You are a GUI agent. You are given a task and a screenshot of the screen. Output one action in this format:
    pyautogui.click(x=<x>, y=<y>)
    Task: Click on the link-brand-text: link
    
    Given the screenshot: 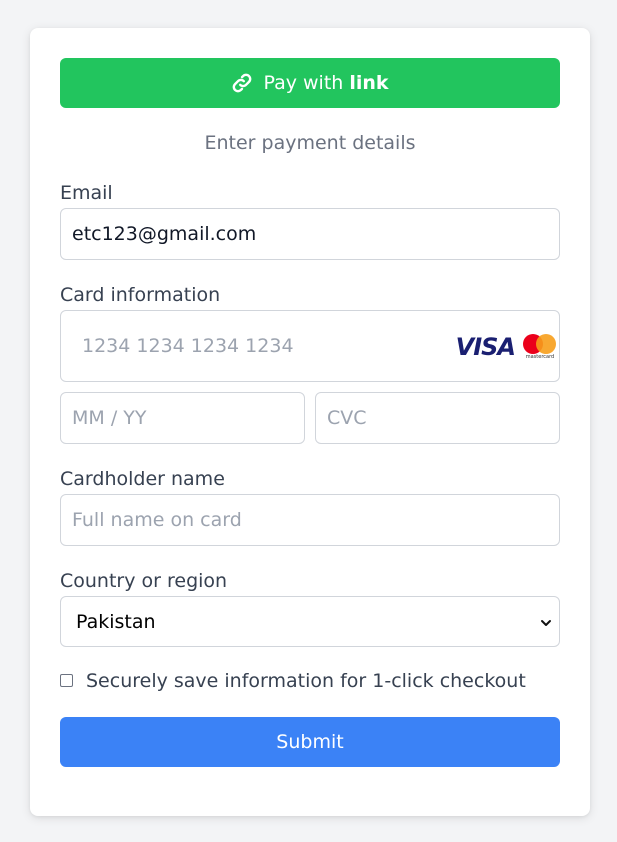 What is the action you would take?
    pyautogui.click(x=369, y=83)
    